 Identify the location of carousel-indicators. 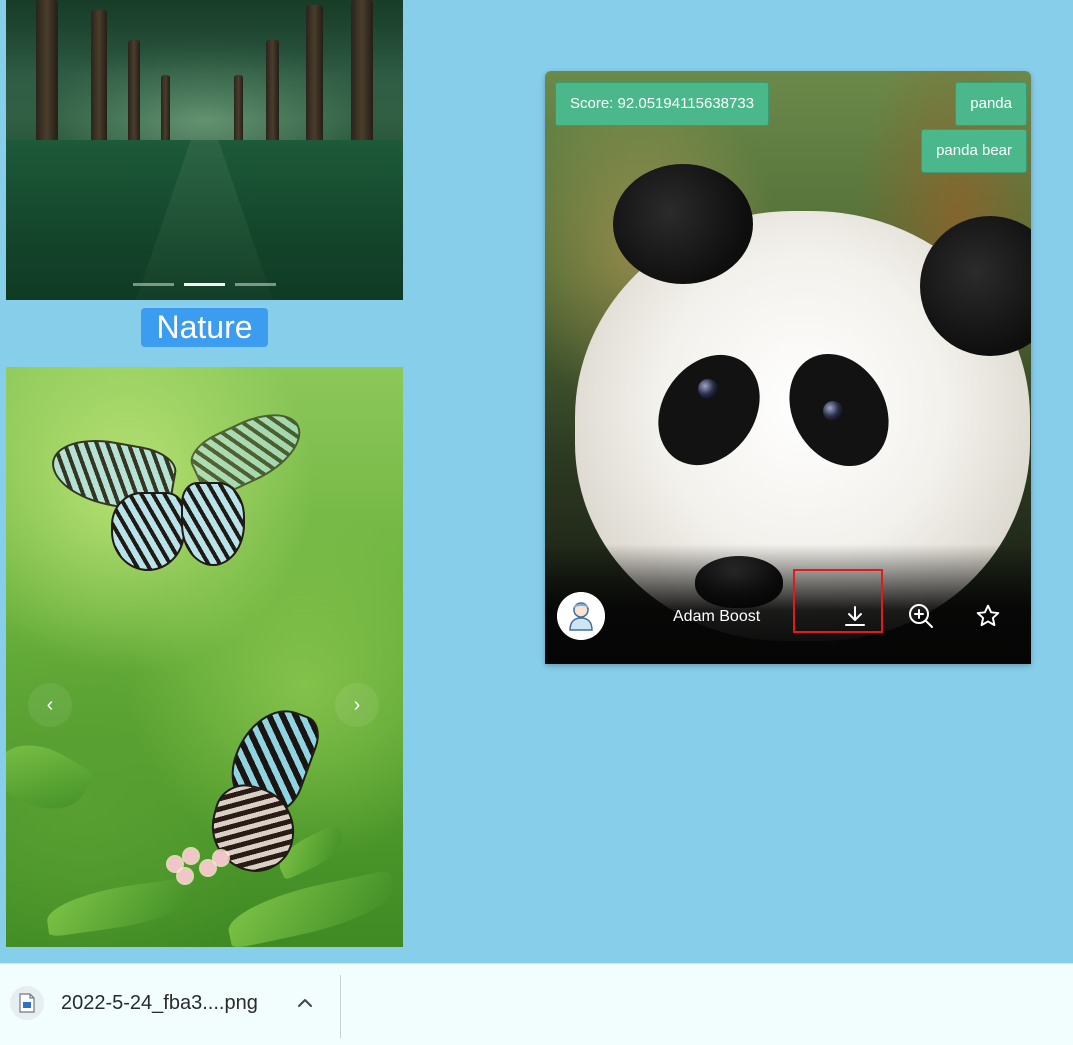
(204, 284).